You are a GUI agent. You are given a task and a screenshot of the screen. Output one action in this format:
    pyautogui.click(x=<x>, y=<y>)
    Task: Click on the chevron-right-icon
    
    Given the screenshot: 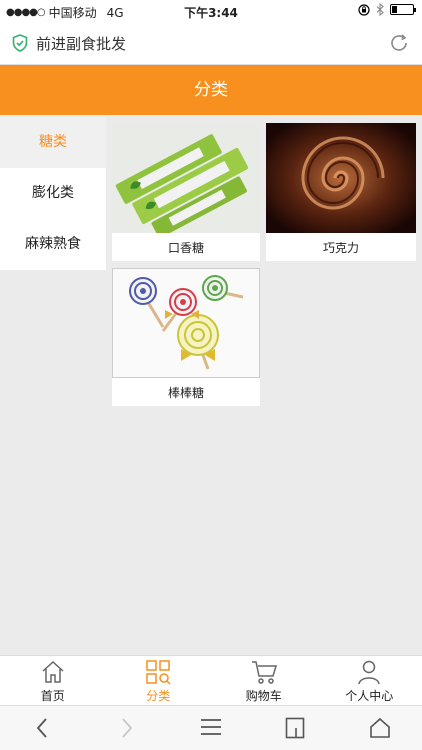 What is the action you would take?
    pyautogui.click(x=126, y=728)
    